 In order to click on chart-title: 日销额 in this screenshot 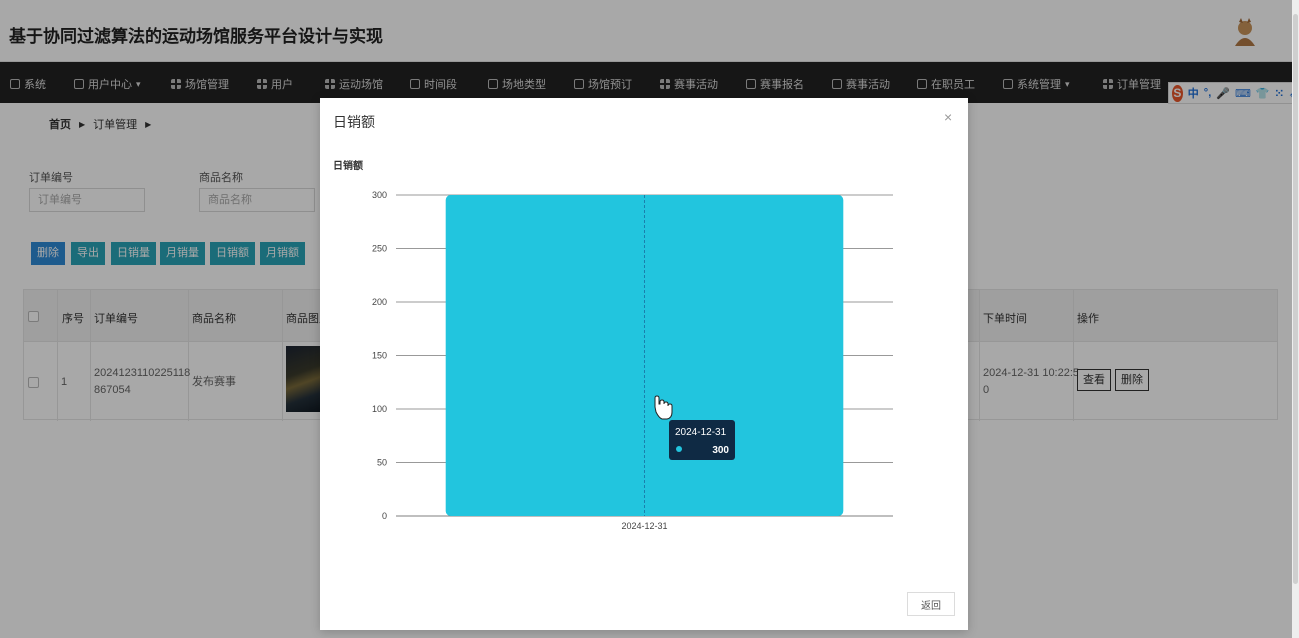, I will do `click(348, 166)`.